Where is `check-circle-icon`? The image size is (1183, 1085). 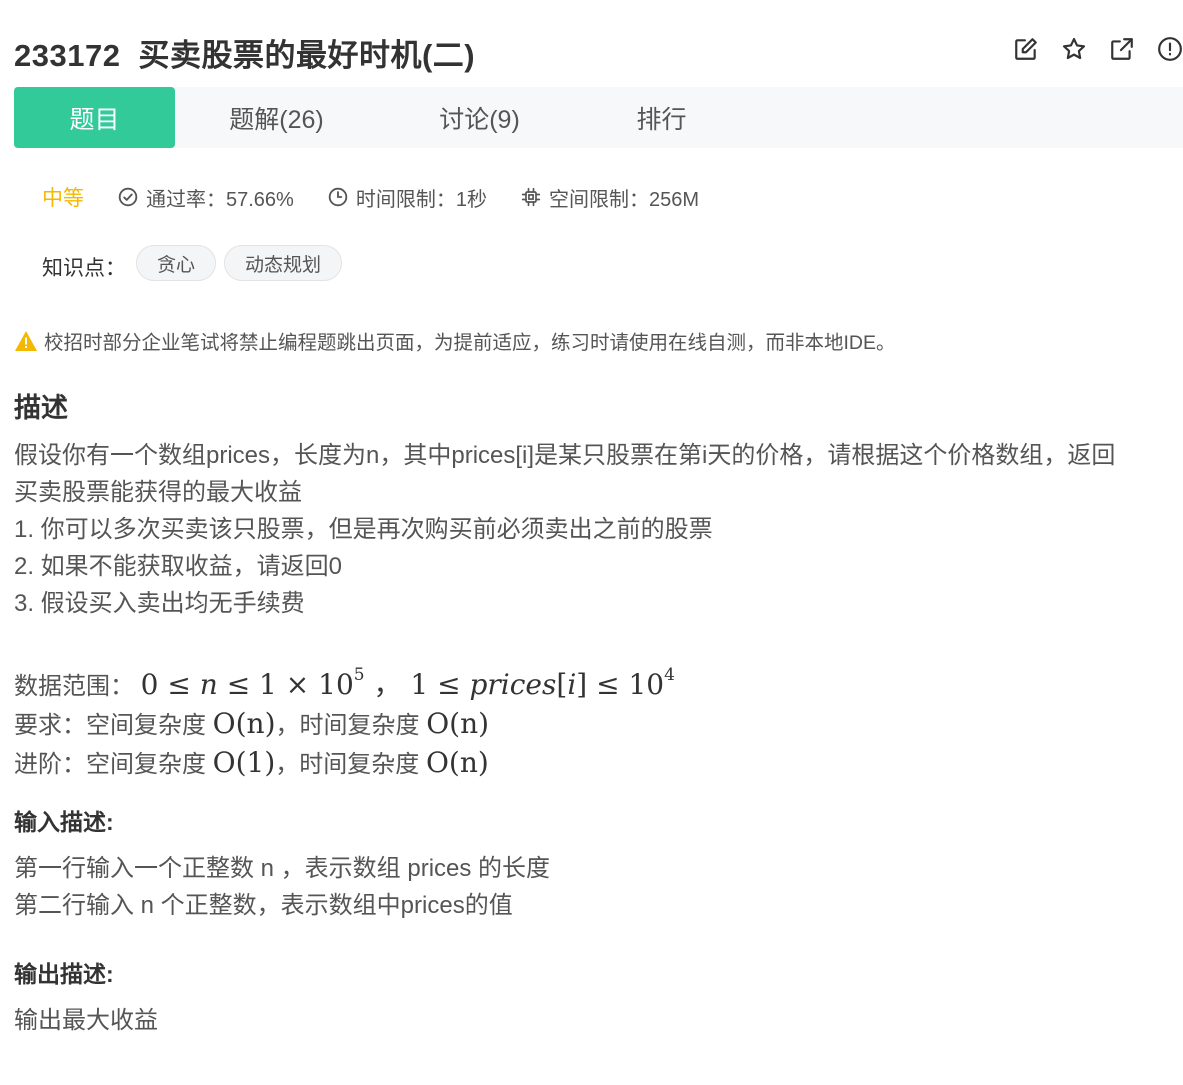 check-circle-icon is located at coordinates (128, 197).